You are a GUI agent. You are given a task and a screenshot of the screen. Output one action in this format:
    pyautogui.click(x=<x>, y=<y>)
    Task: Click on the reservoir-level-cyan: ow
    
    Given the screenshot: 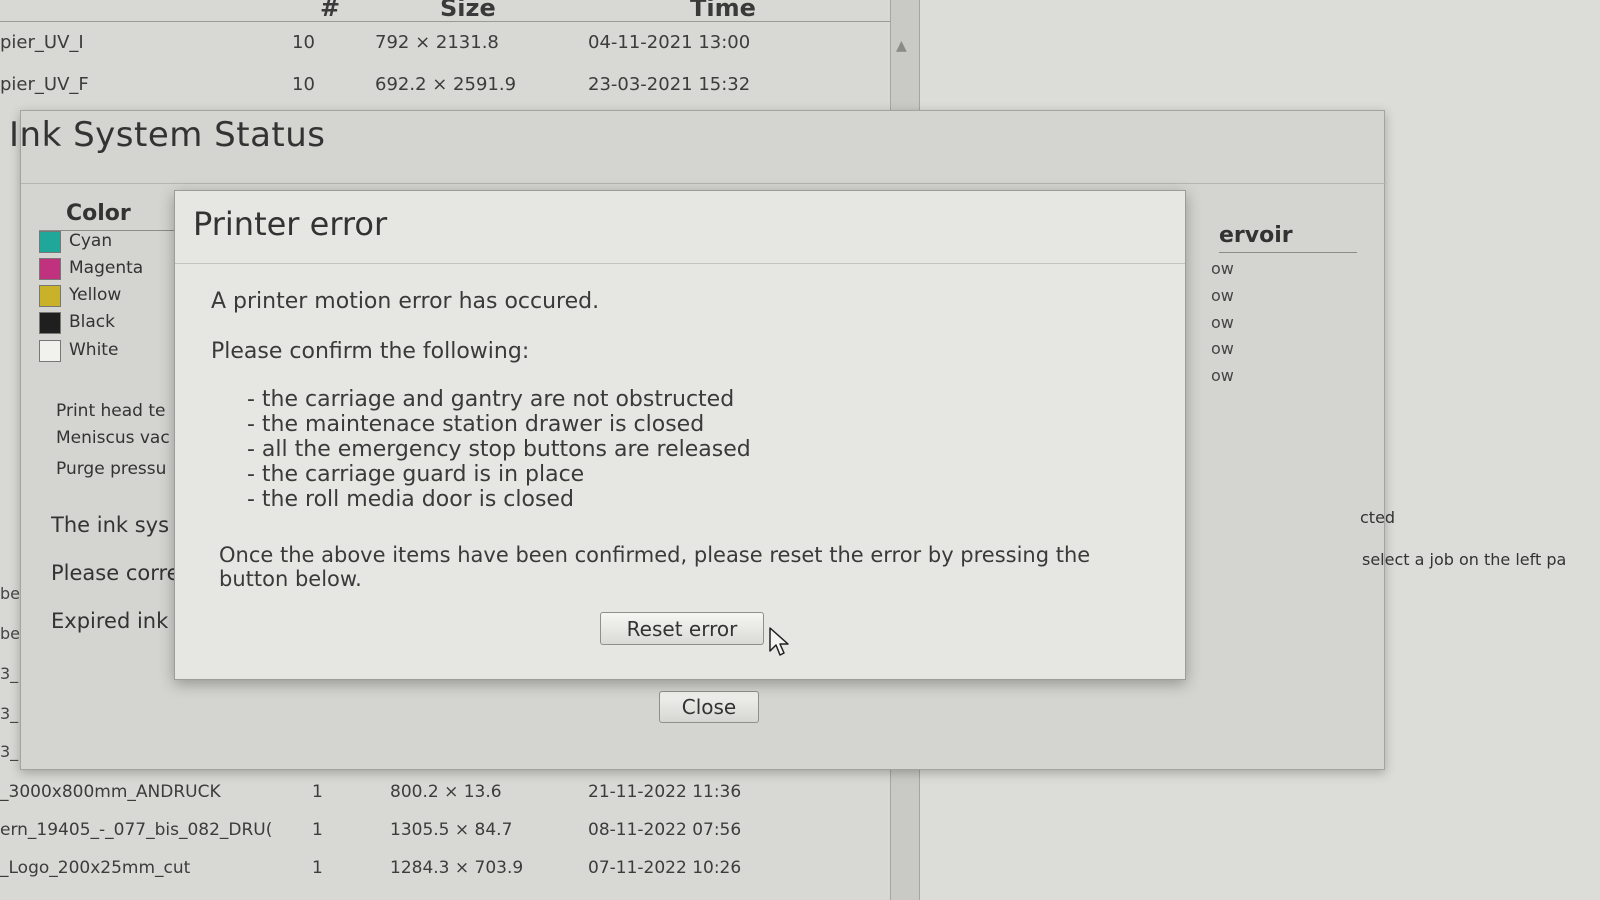 What is the action you would take?
    pyautogui.click(x=1222, y=268)
    